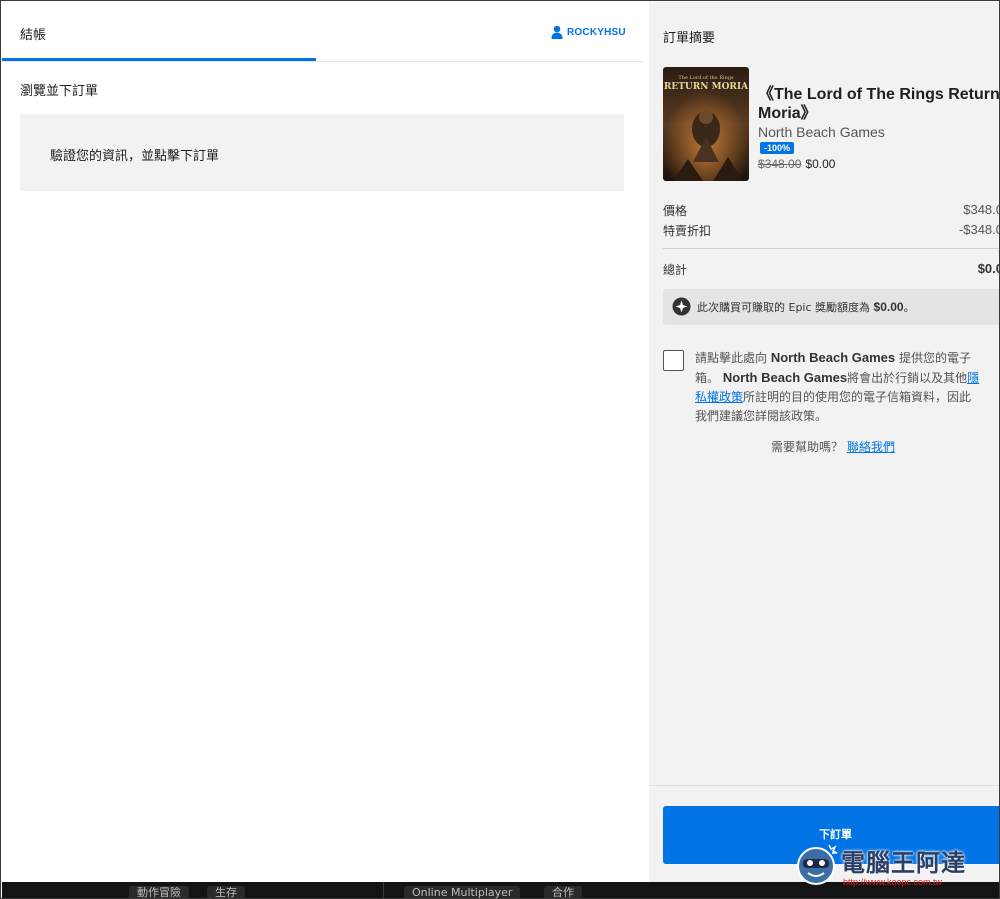 The height and width of the screenshot is (899, 1000). Describe the element at coordinates (675, 211) in the screenshot. I see `price-label: 價格` at that location.